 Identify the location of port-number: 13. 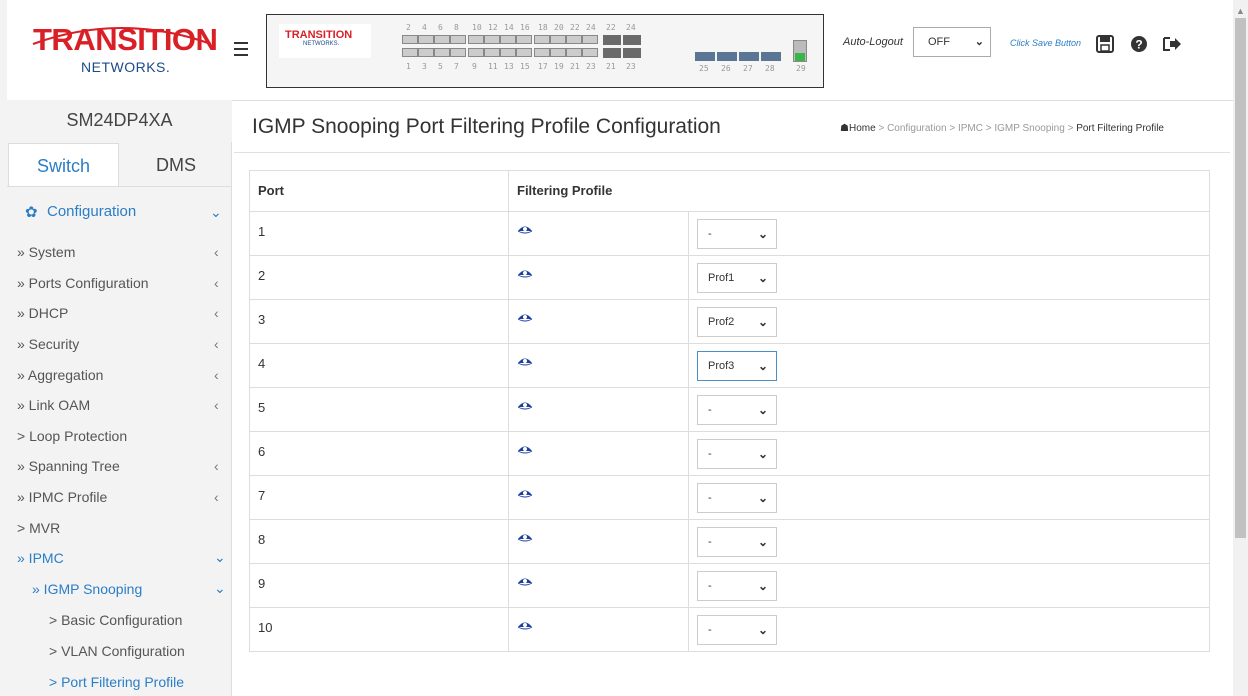
(509, 66).